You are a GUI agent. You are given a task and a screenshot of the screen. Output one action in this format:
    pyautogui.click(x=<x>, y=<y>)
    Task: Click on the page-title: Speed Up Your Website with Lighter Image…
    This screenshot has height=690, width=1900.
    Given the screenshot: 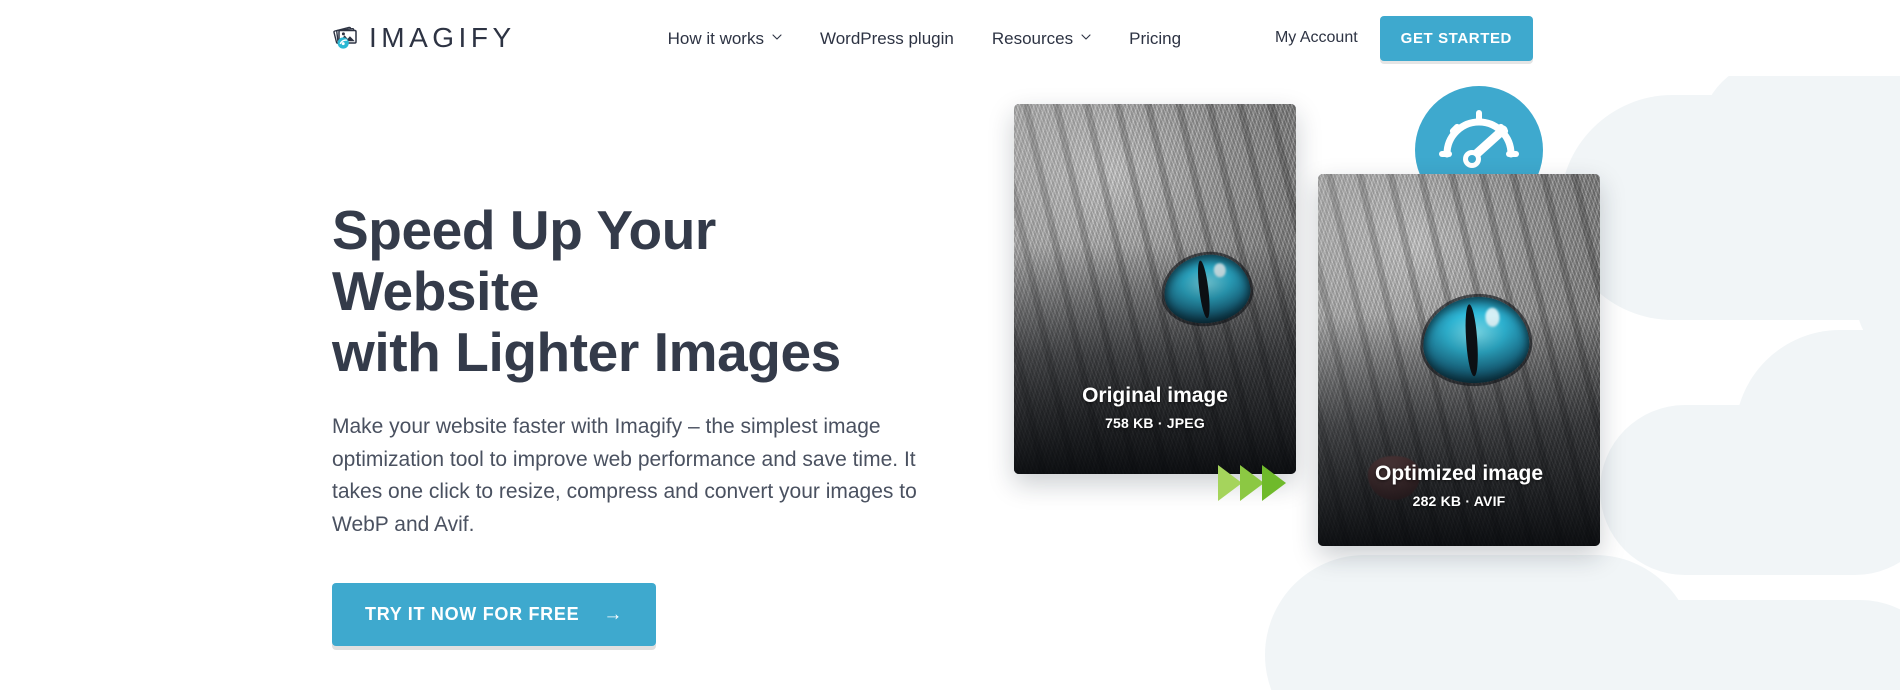 What is the action you would take?
    pyautogui.click(x=632, y=291)
    